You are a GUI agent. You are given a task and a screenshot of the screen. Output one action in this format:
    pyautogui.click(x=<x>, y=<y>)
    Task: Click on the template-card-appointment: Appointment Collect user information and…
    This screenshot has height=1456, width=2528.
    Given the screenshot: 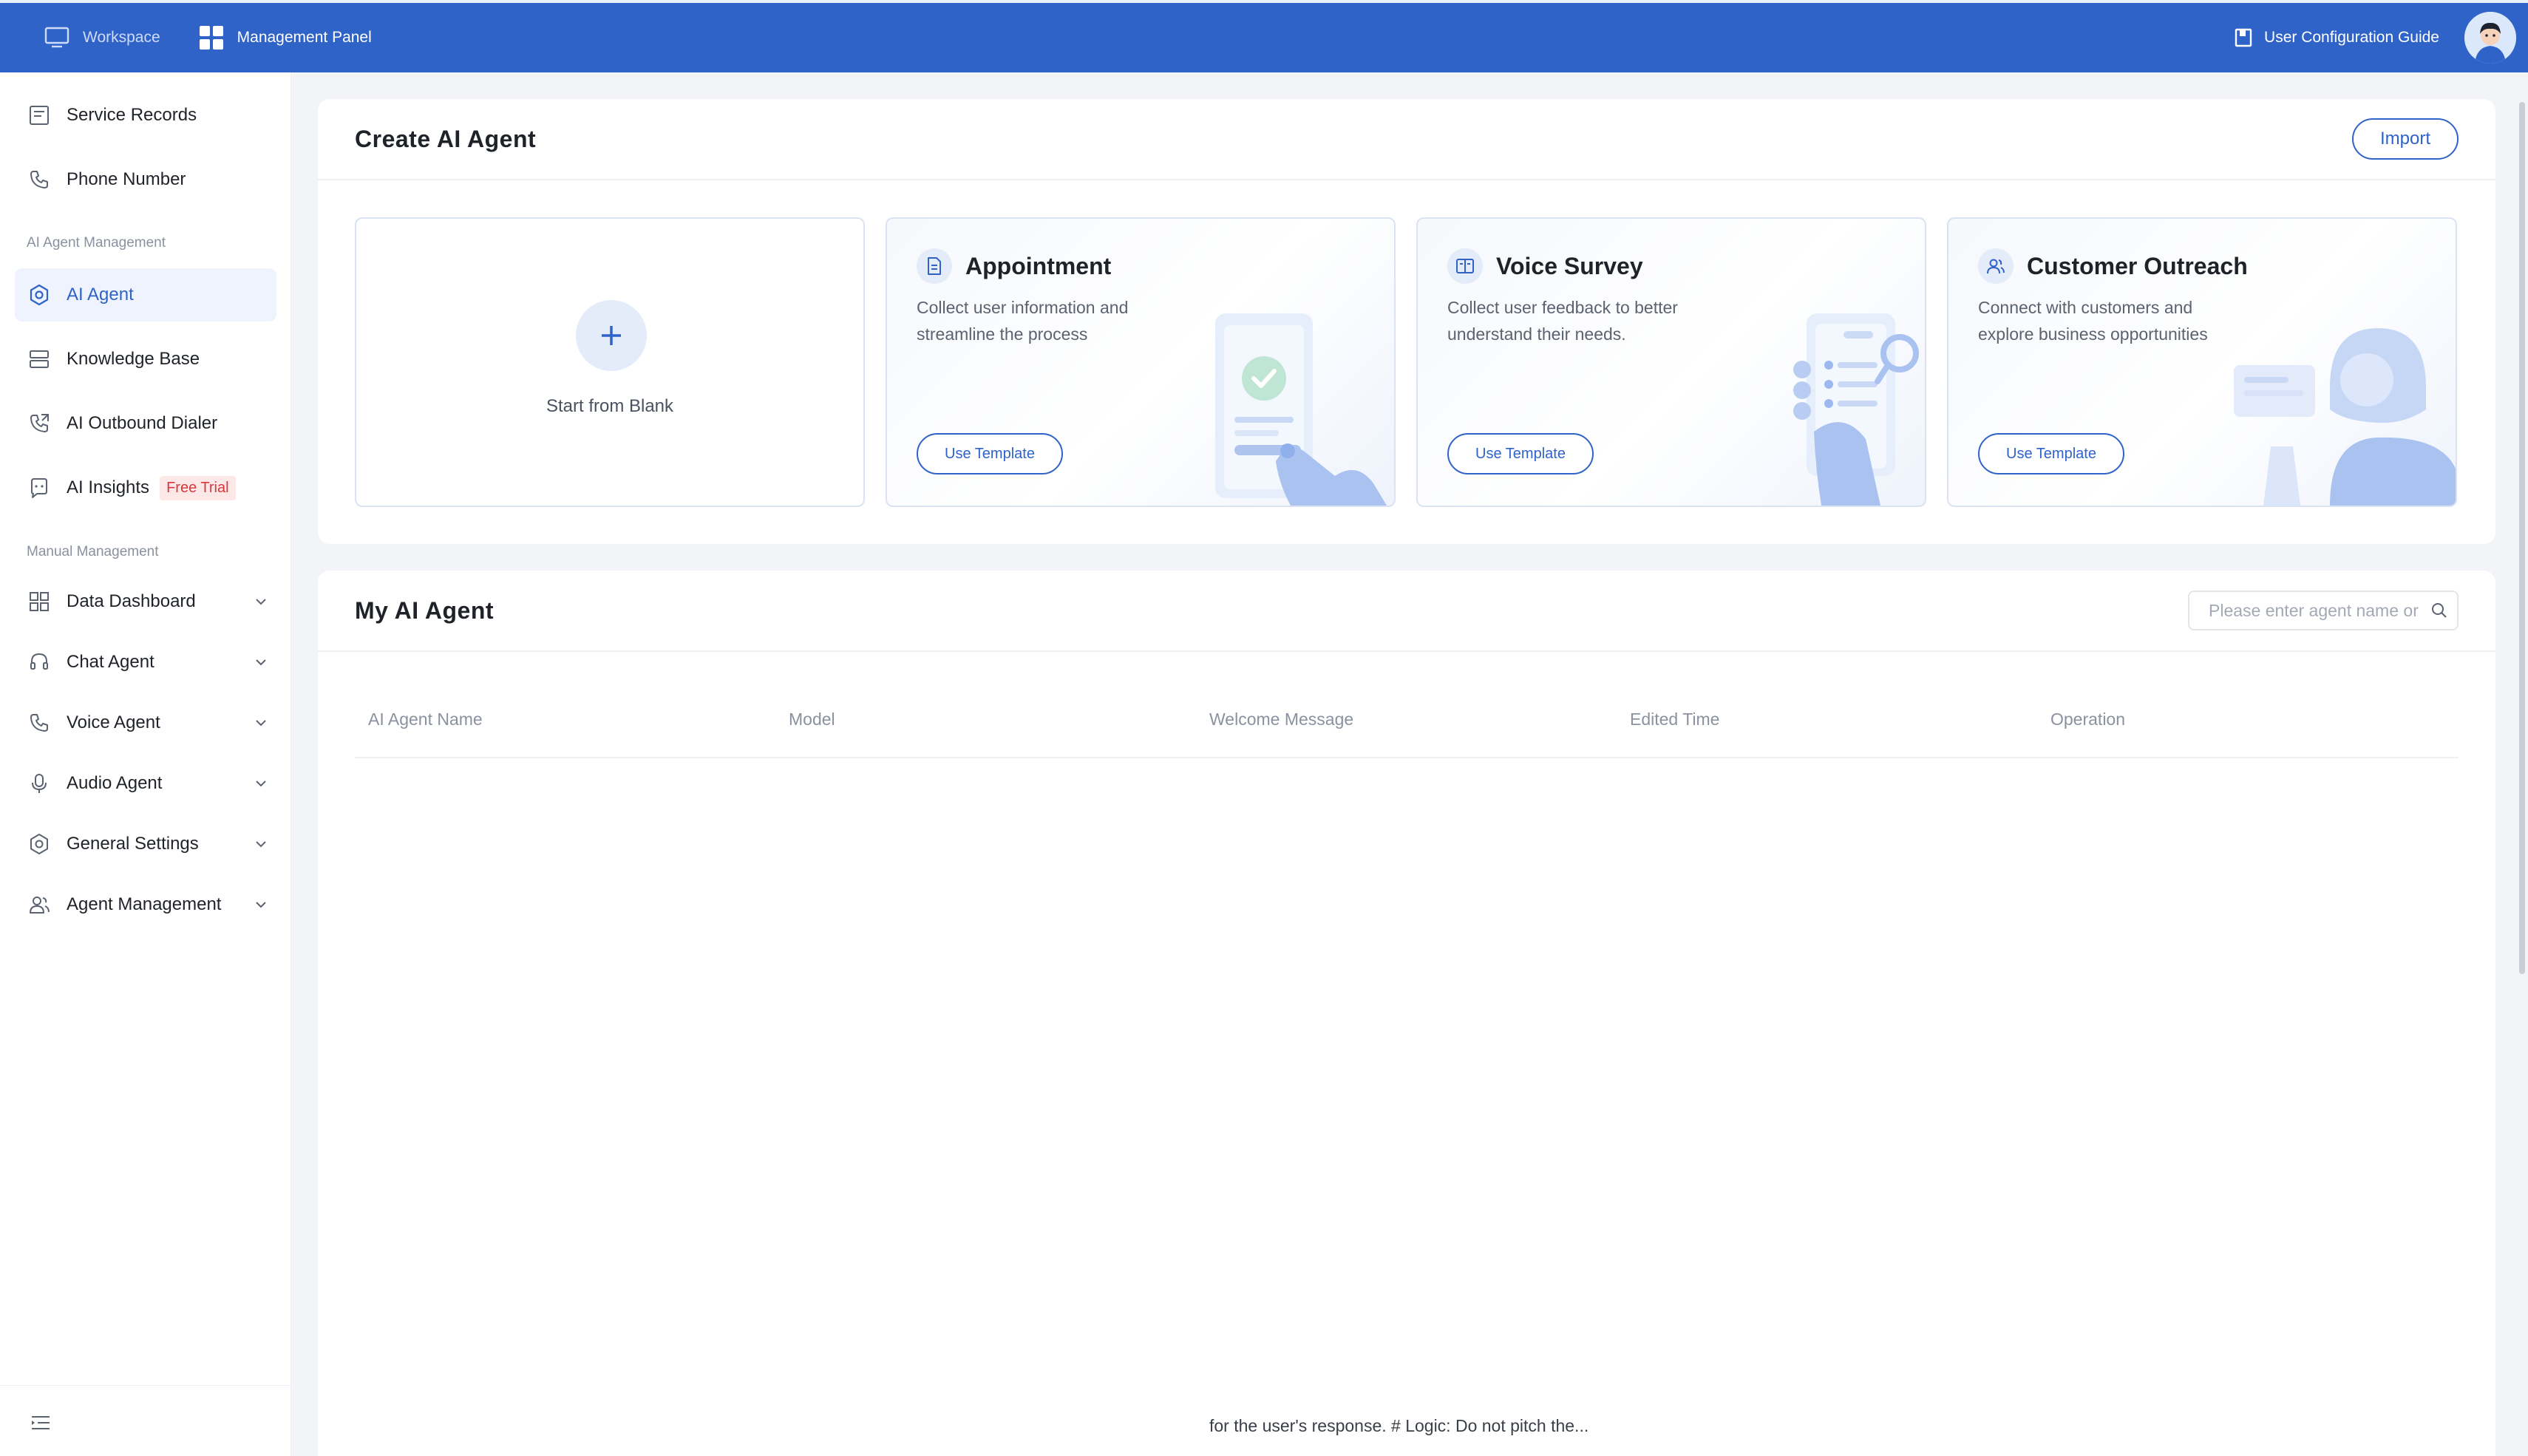 What is the action you would take?
    pyautogui.click(x=1141, y=362)
    